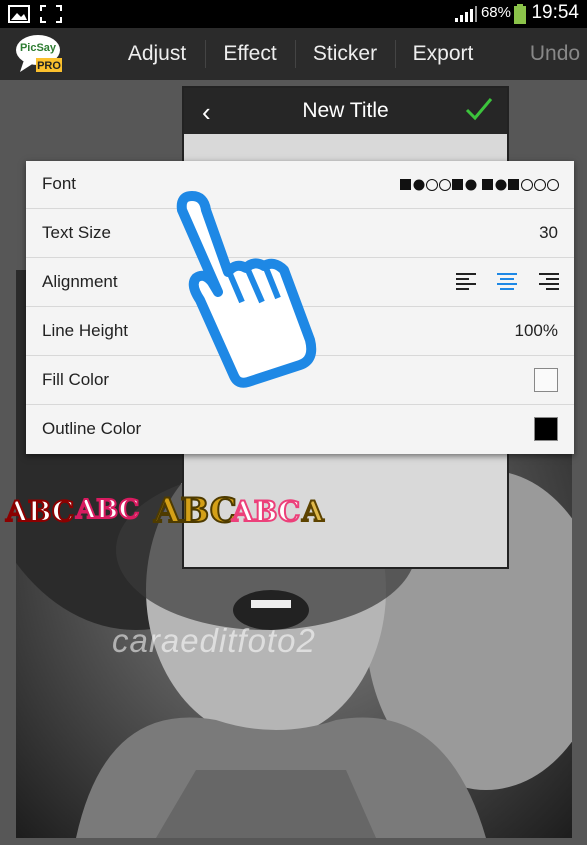 Image resolution: width=587 pixels, height=845 pixels. Describe the element at coordinates (59, 183) in the screenshot. I see `font-label: Font` at that location.